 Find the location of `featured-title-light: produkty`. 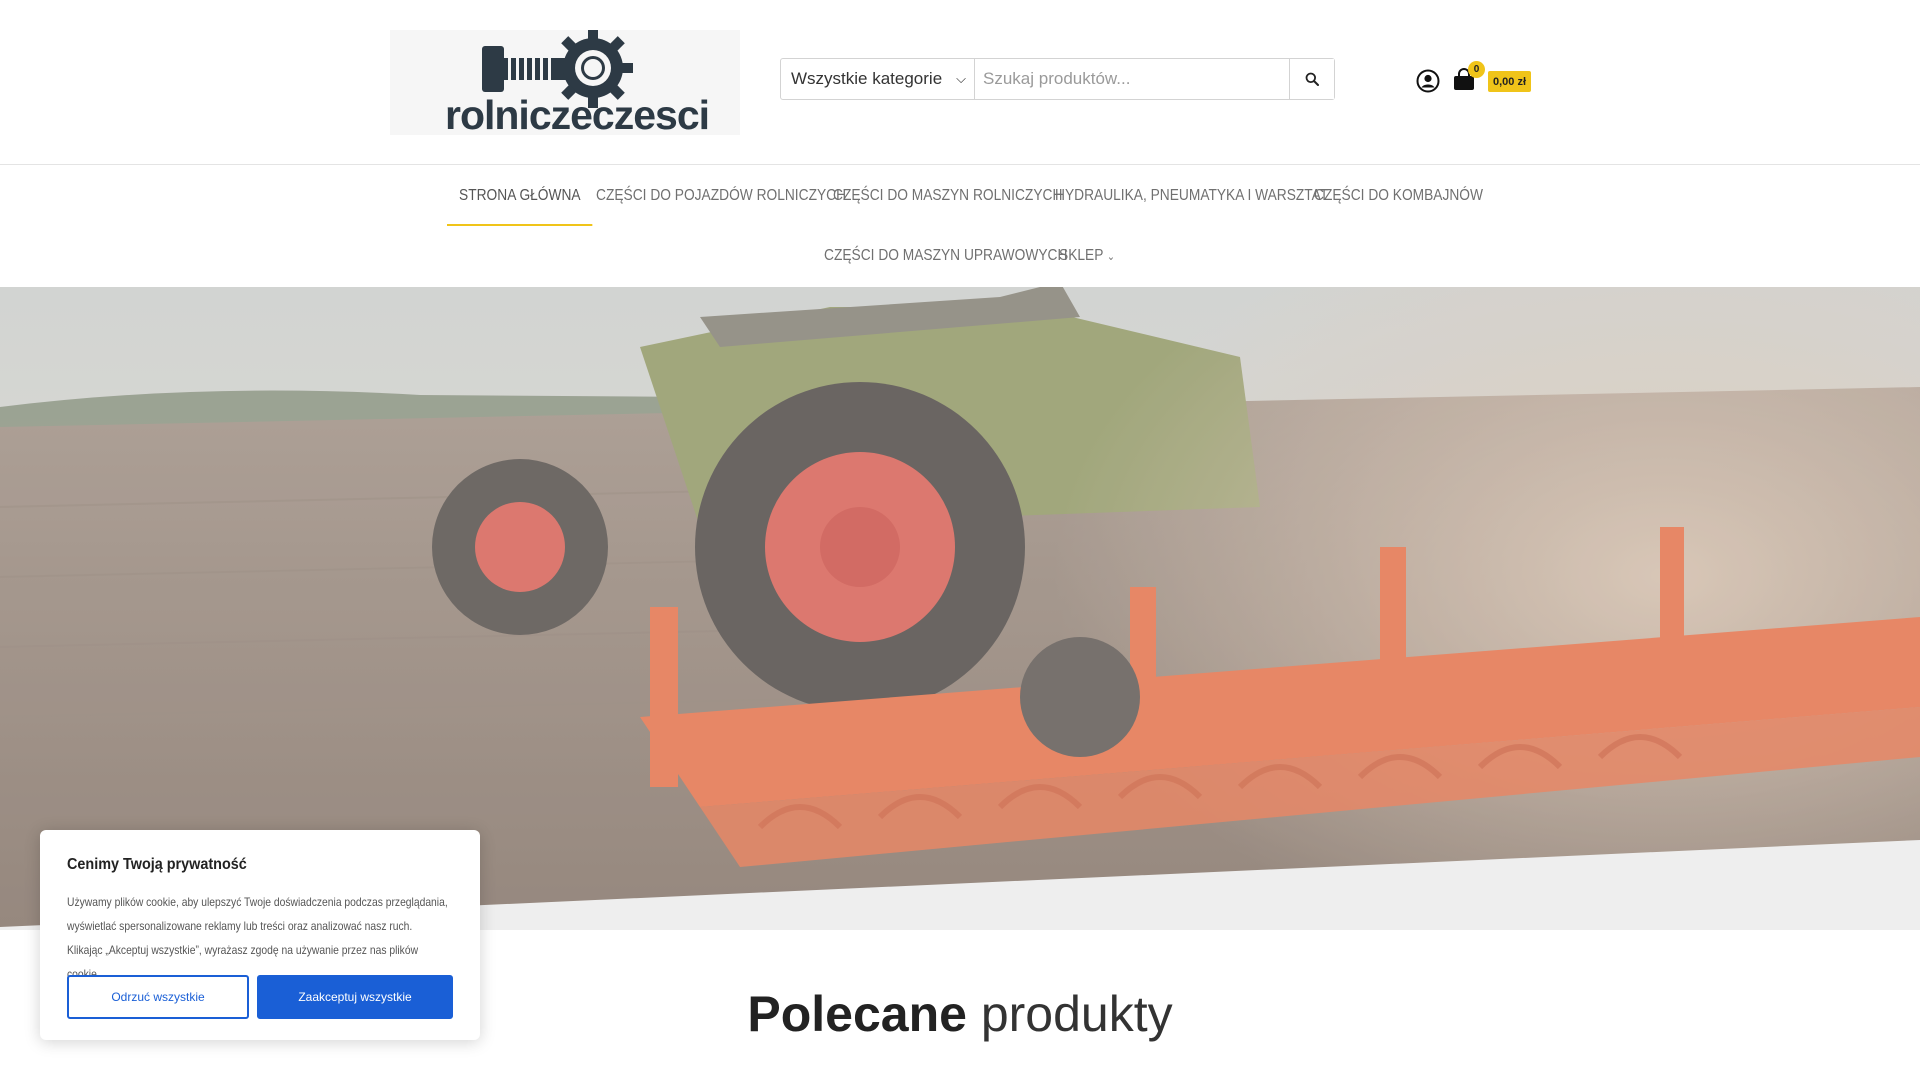

featured-title-light: produkty is located at coordinates (1076, 1014).